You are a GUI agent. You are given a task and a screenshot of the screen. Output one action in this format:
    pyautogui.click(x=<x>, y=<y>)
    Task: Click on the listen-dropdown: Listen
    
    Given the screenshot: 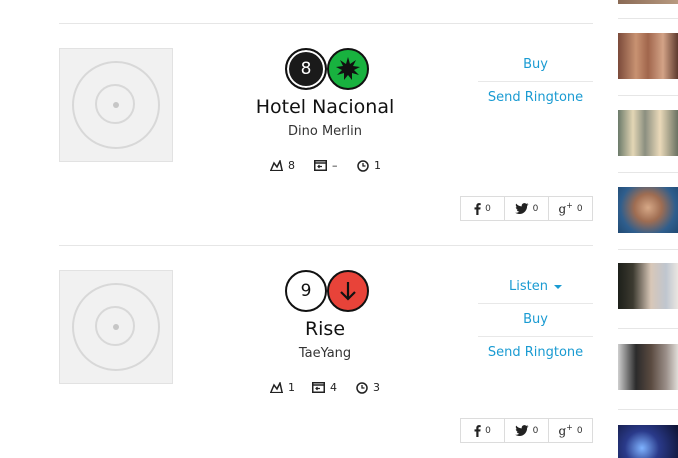 What is the action you would take?
    pyautogui.click(x=535, y=287)
    